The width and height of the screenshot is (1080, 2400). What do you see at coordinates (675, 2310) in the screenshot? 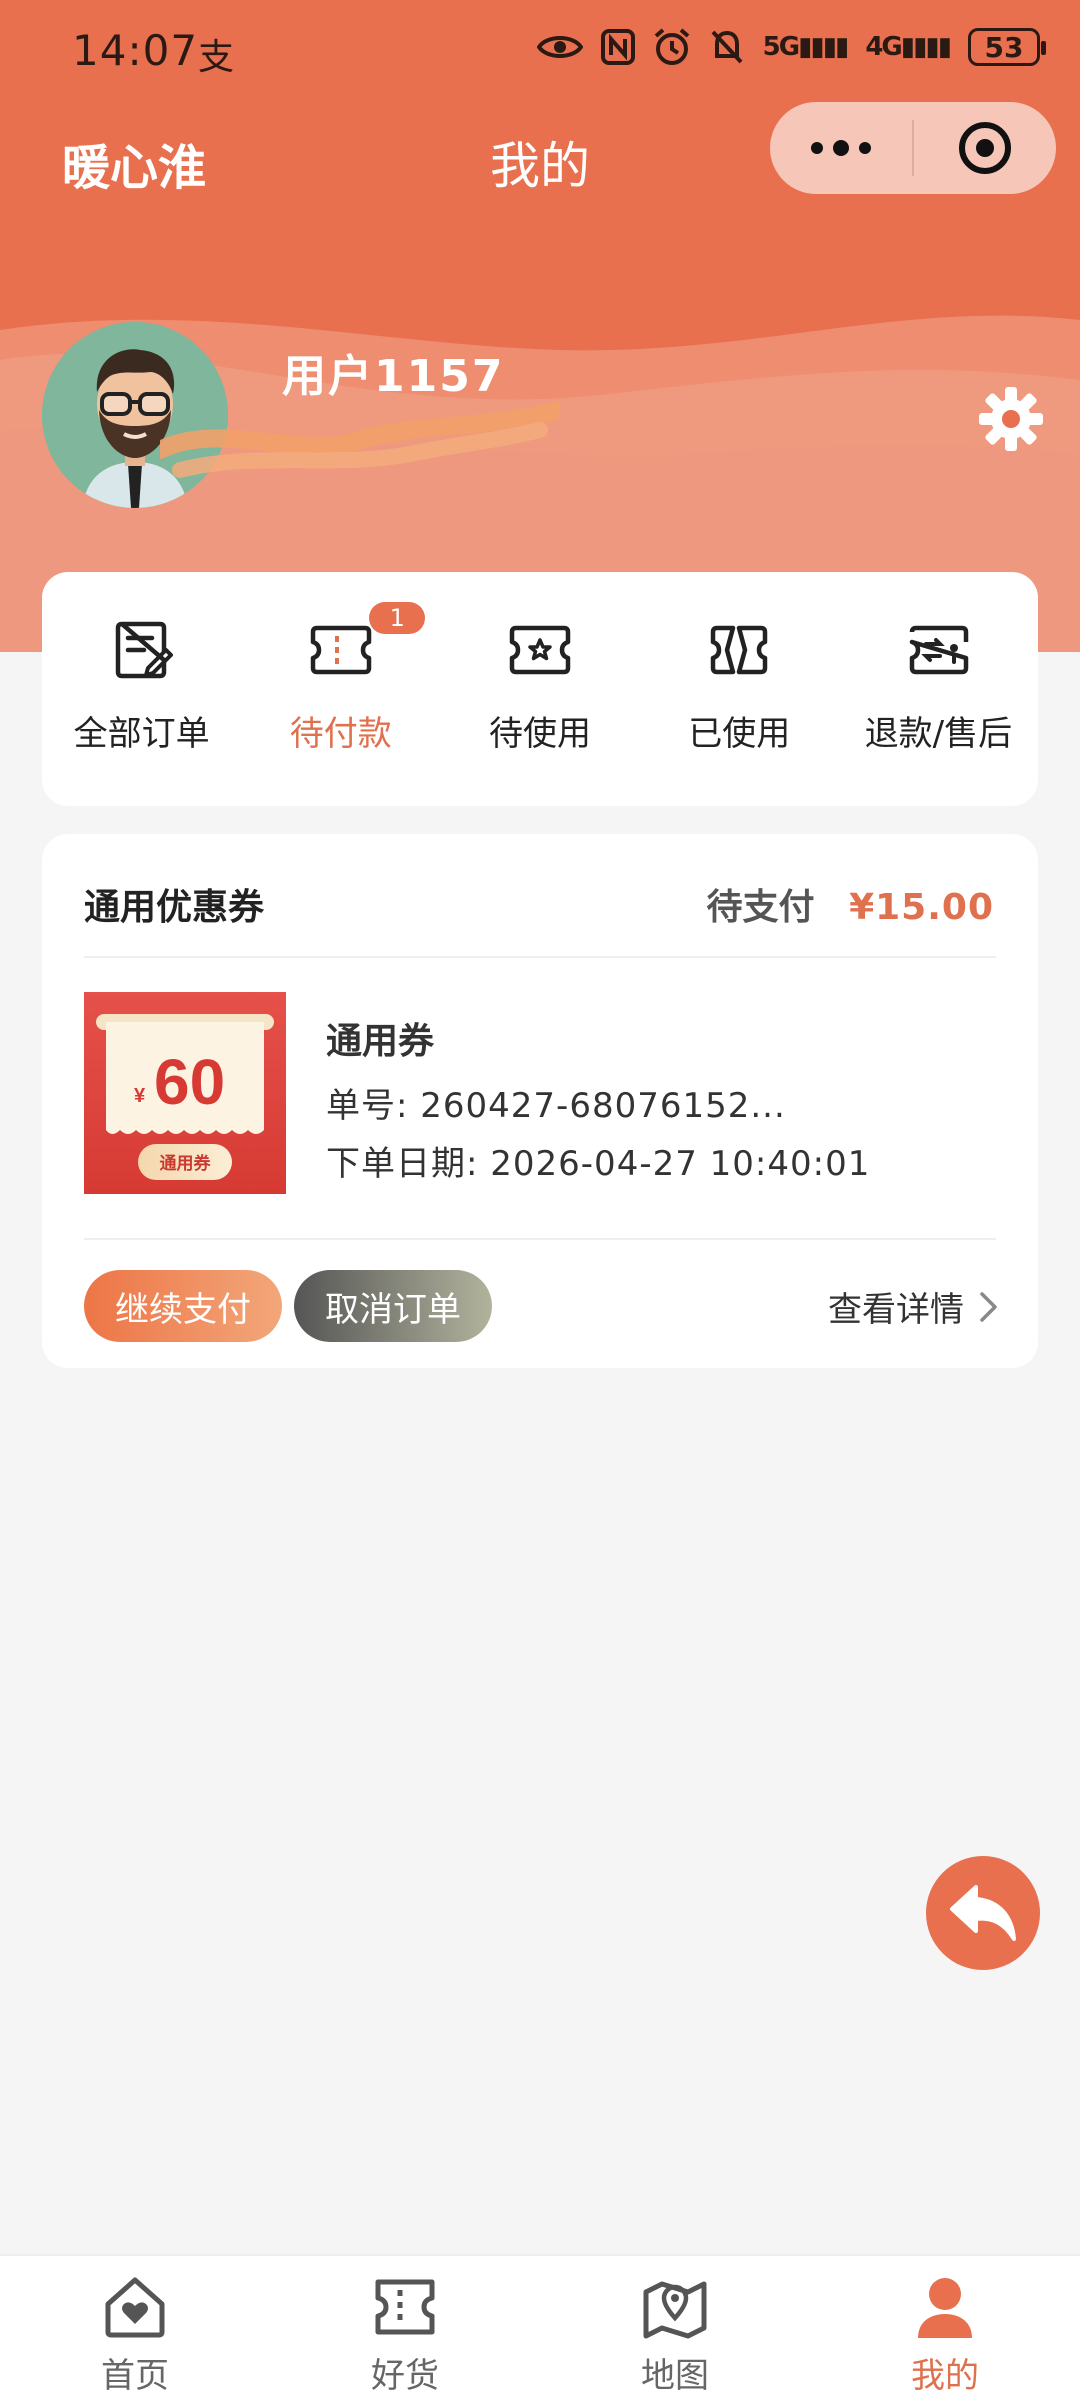
I see `map-pin-icon` at bounding box center [675, 2310].